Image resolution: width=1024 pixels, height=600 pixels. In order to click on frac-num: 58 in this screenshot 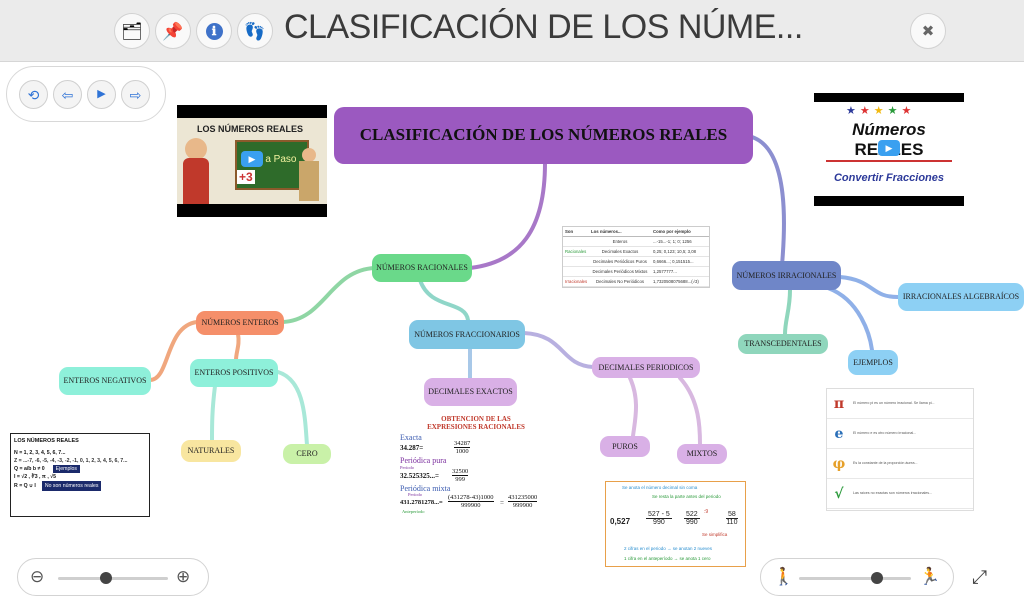, I will do `click(732, 515)`.